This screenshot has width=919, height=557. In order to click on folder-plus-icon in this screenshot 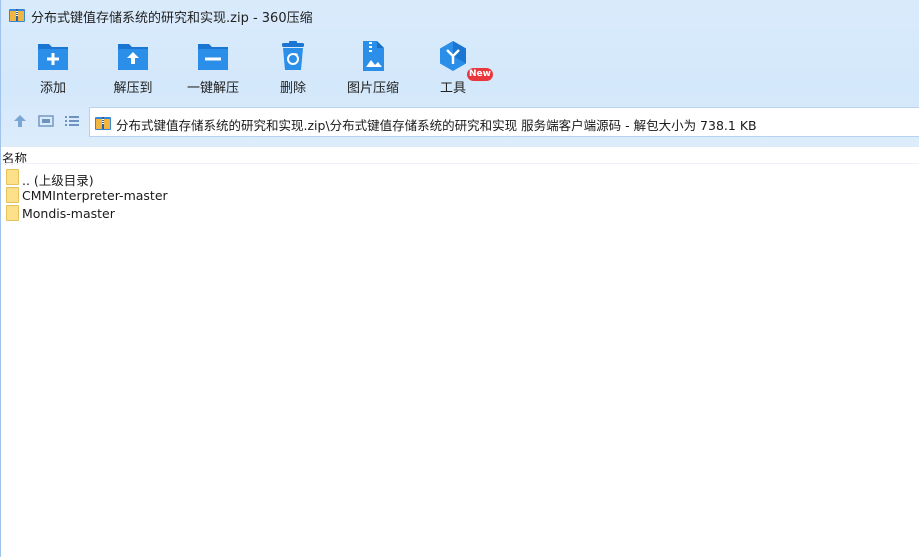, I will do `click(53, 57)`.